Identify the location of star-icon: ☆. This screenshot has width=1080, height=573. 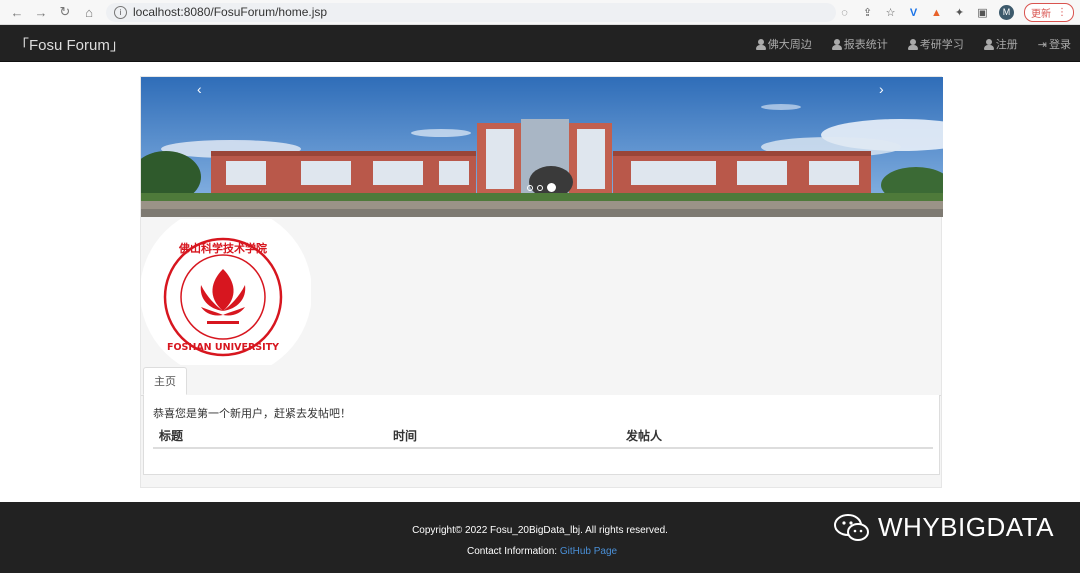
(890, 12).